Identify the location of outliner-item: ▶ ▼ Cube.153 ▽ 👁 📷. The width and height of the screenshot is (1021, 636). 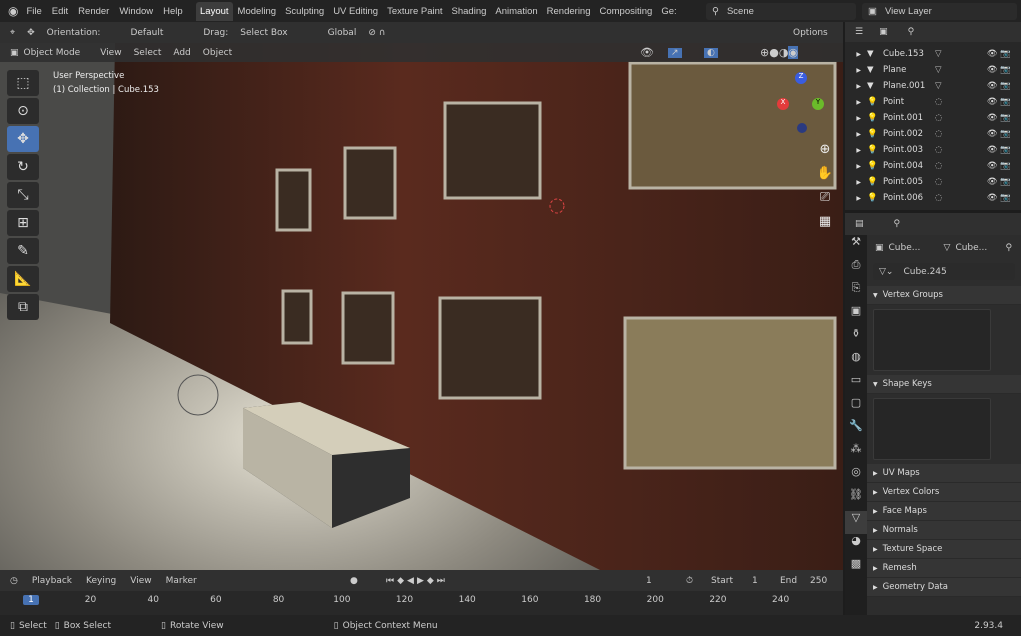
(933, 54).